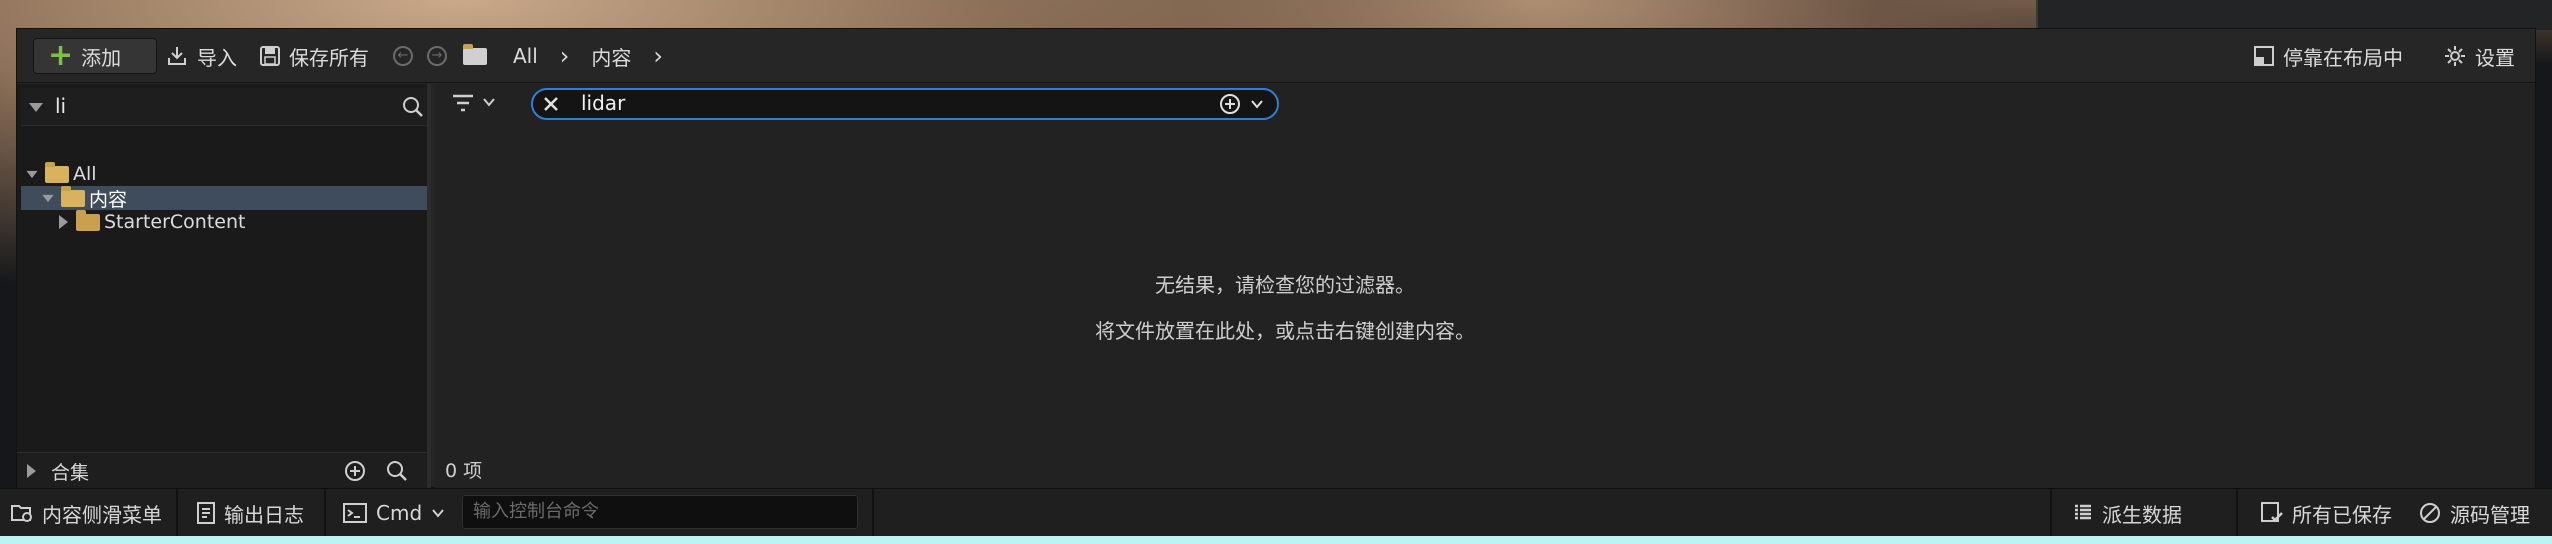  Describe the element at coordinates (1276, 540) in the screenshot. I see `window-edge` at that location.